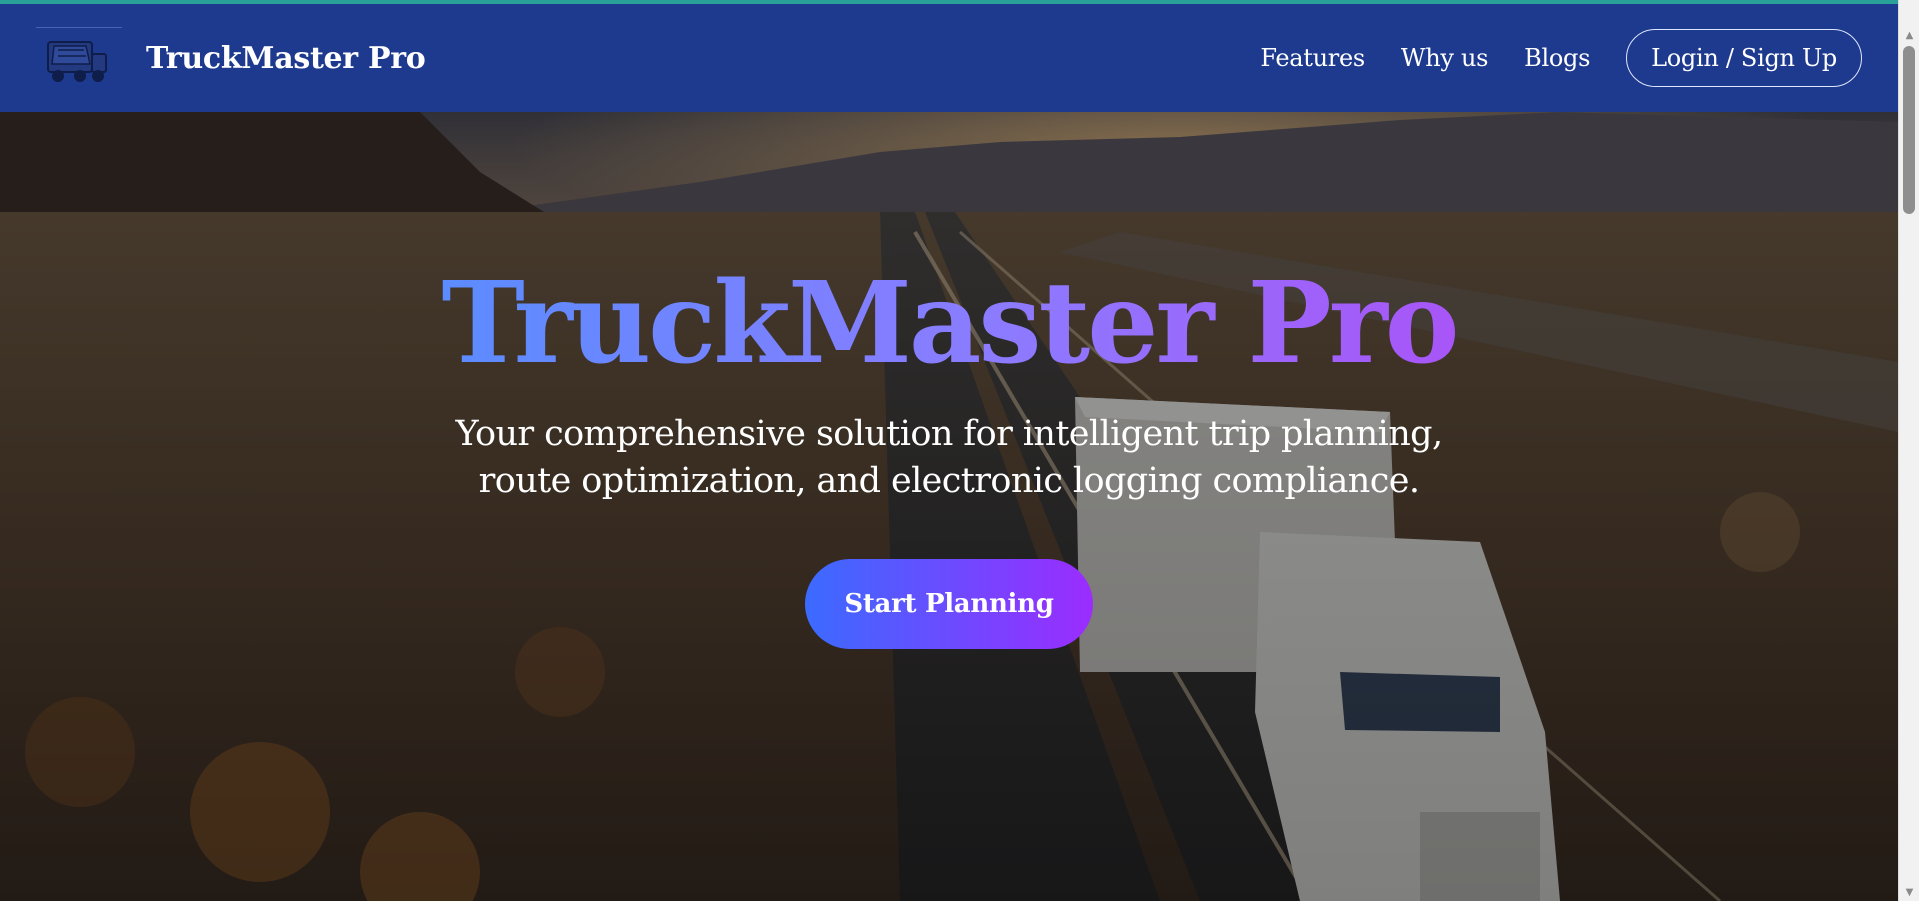 The width and height of the screenshot is (1919, 901). Describe the element at coordinates (949, 604) in the screenshot. I see `start-planning-button: Start Planning` at that location.